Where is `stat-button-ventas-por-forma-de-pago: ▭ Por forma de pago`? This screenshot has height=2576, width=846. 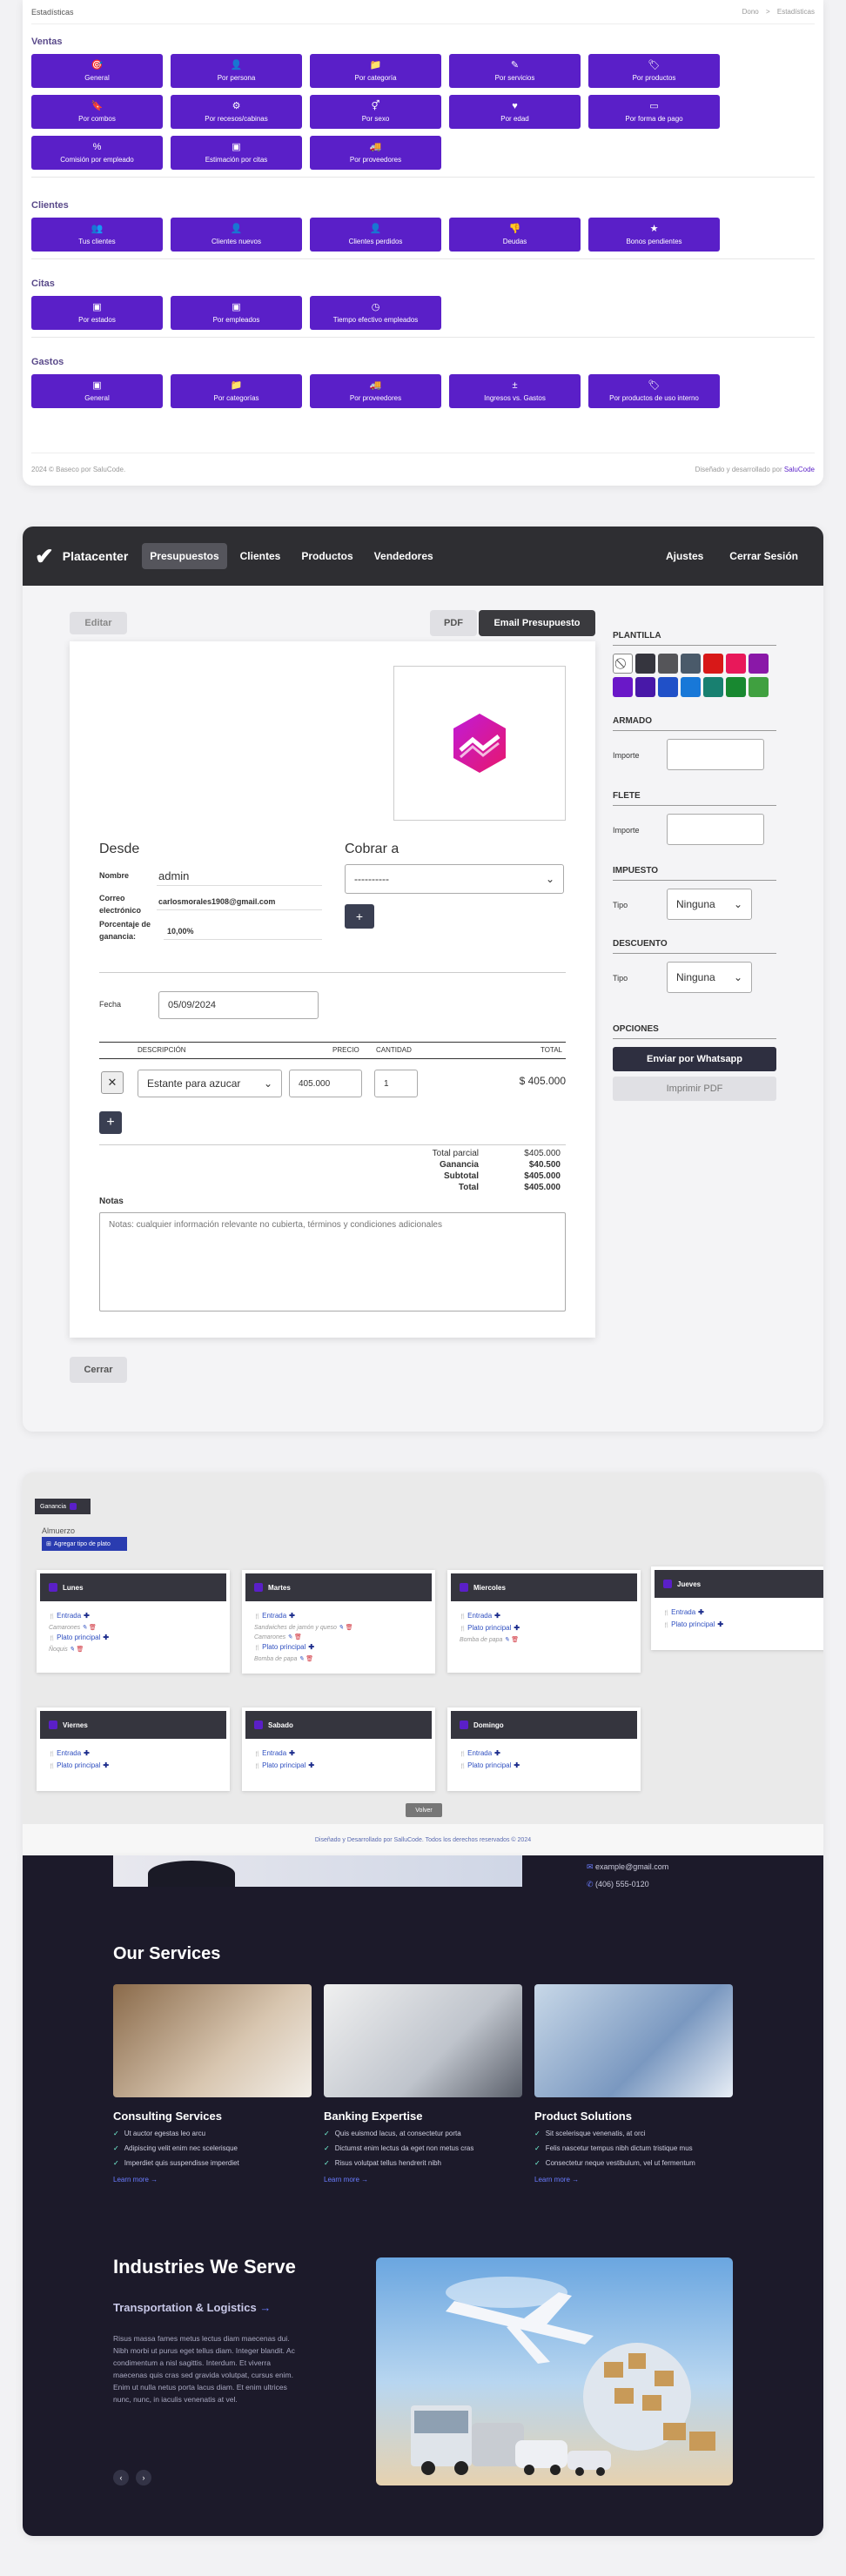 stat-button-ventas-por-forma-de-pago: ▭ Por forma de pago is located at coordinates (654, 112).